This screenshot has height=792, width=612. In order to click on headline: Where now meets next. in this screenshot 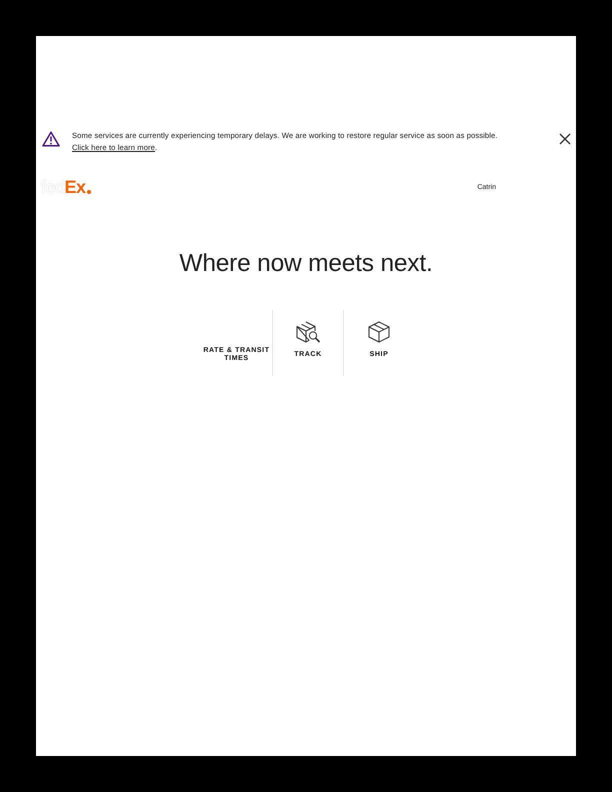, I will do `click(306, 264)`.